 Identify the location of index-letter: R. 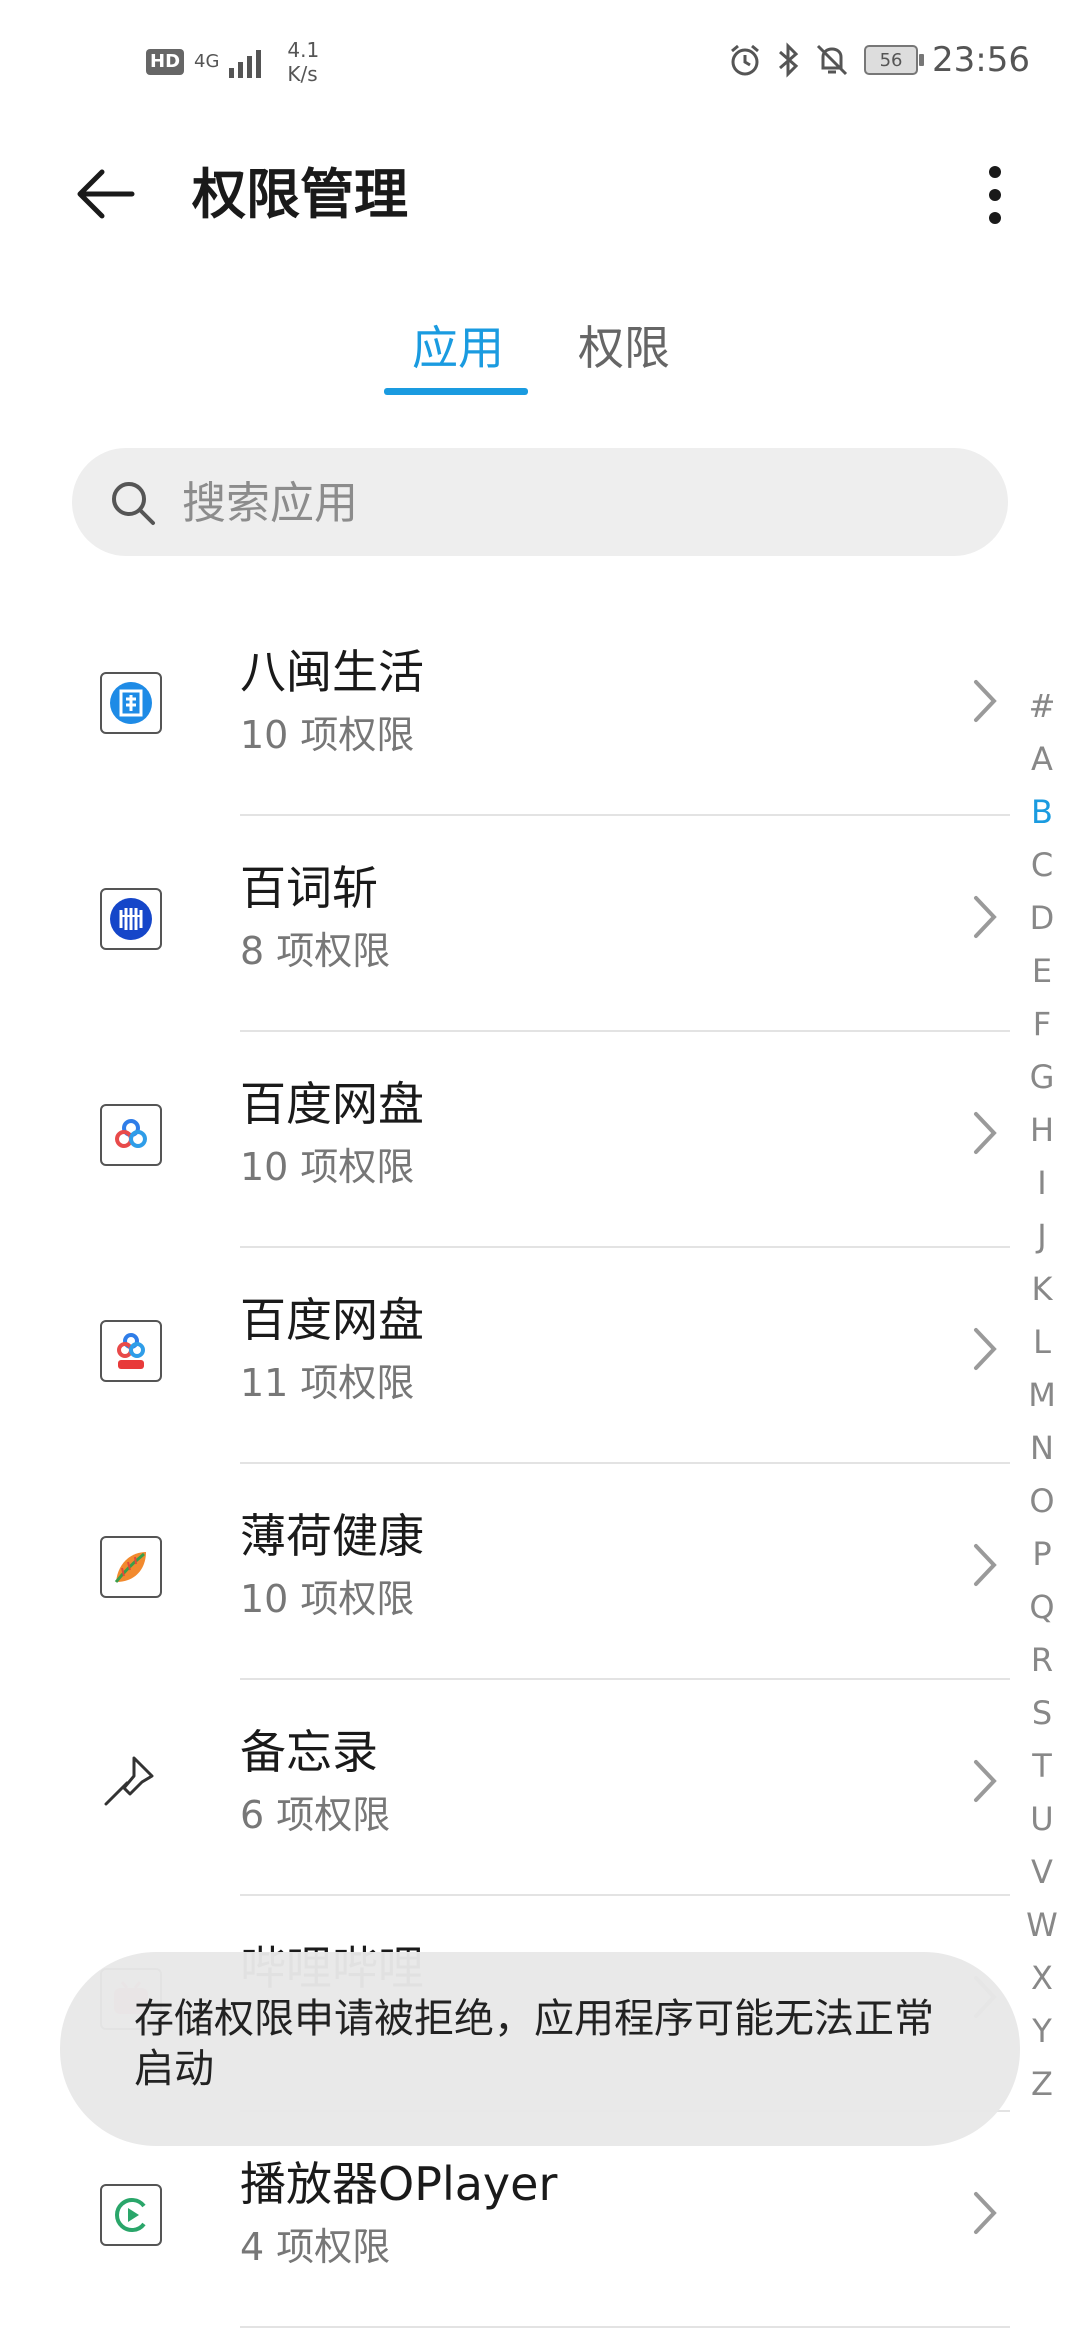
(1042, 1660).